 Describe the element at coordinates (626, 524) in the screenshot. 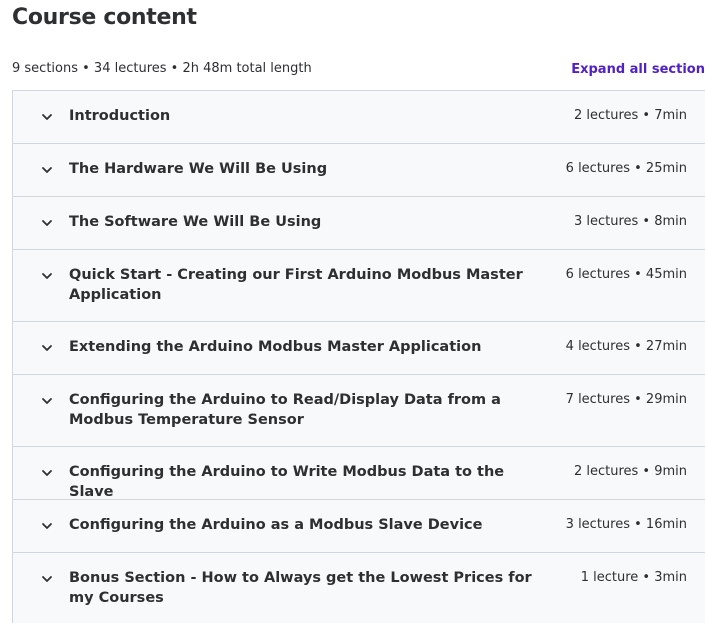

I see `section-meta: 3 lectures • 16min` at that location.